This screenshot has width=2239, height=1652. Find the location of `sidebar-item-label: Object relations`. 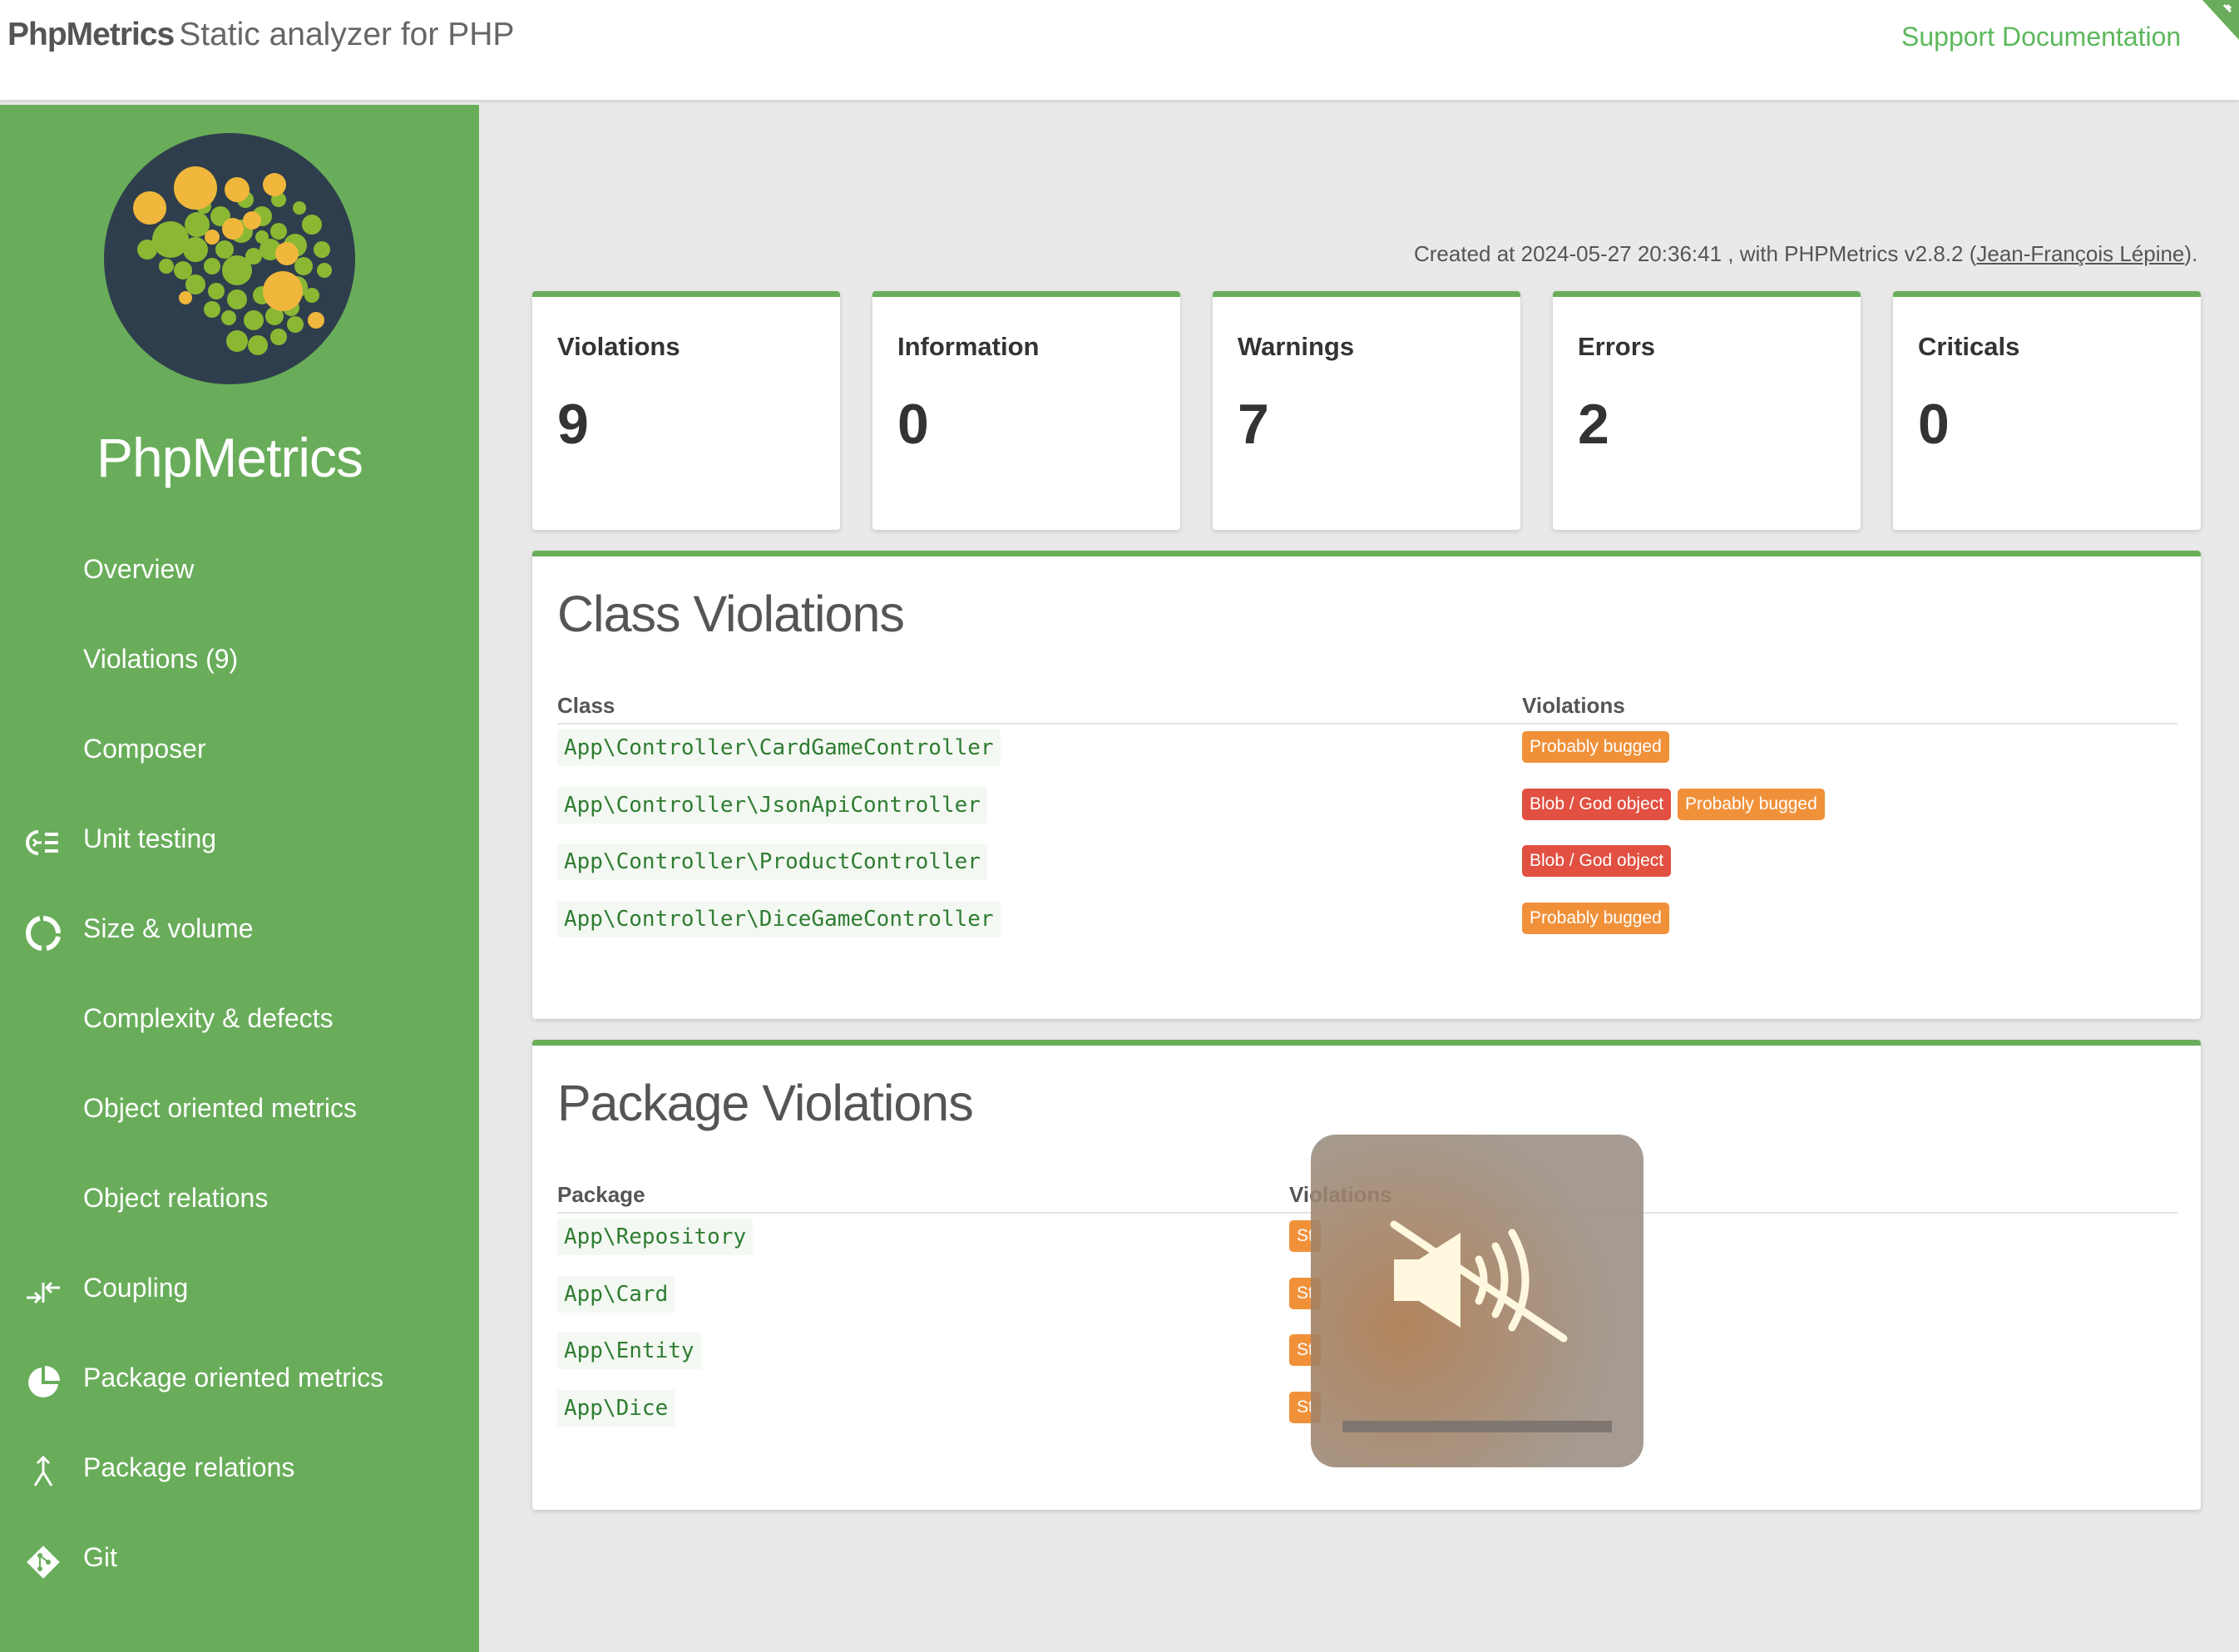

sidebar-item-label: Object relations is located at coordinates (176, 1198).